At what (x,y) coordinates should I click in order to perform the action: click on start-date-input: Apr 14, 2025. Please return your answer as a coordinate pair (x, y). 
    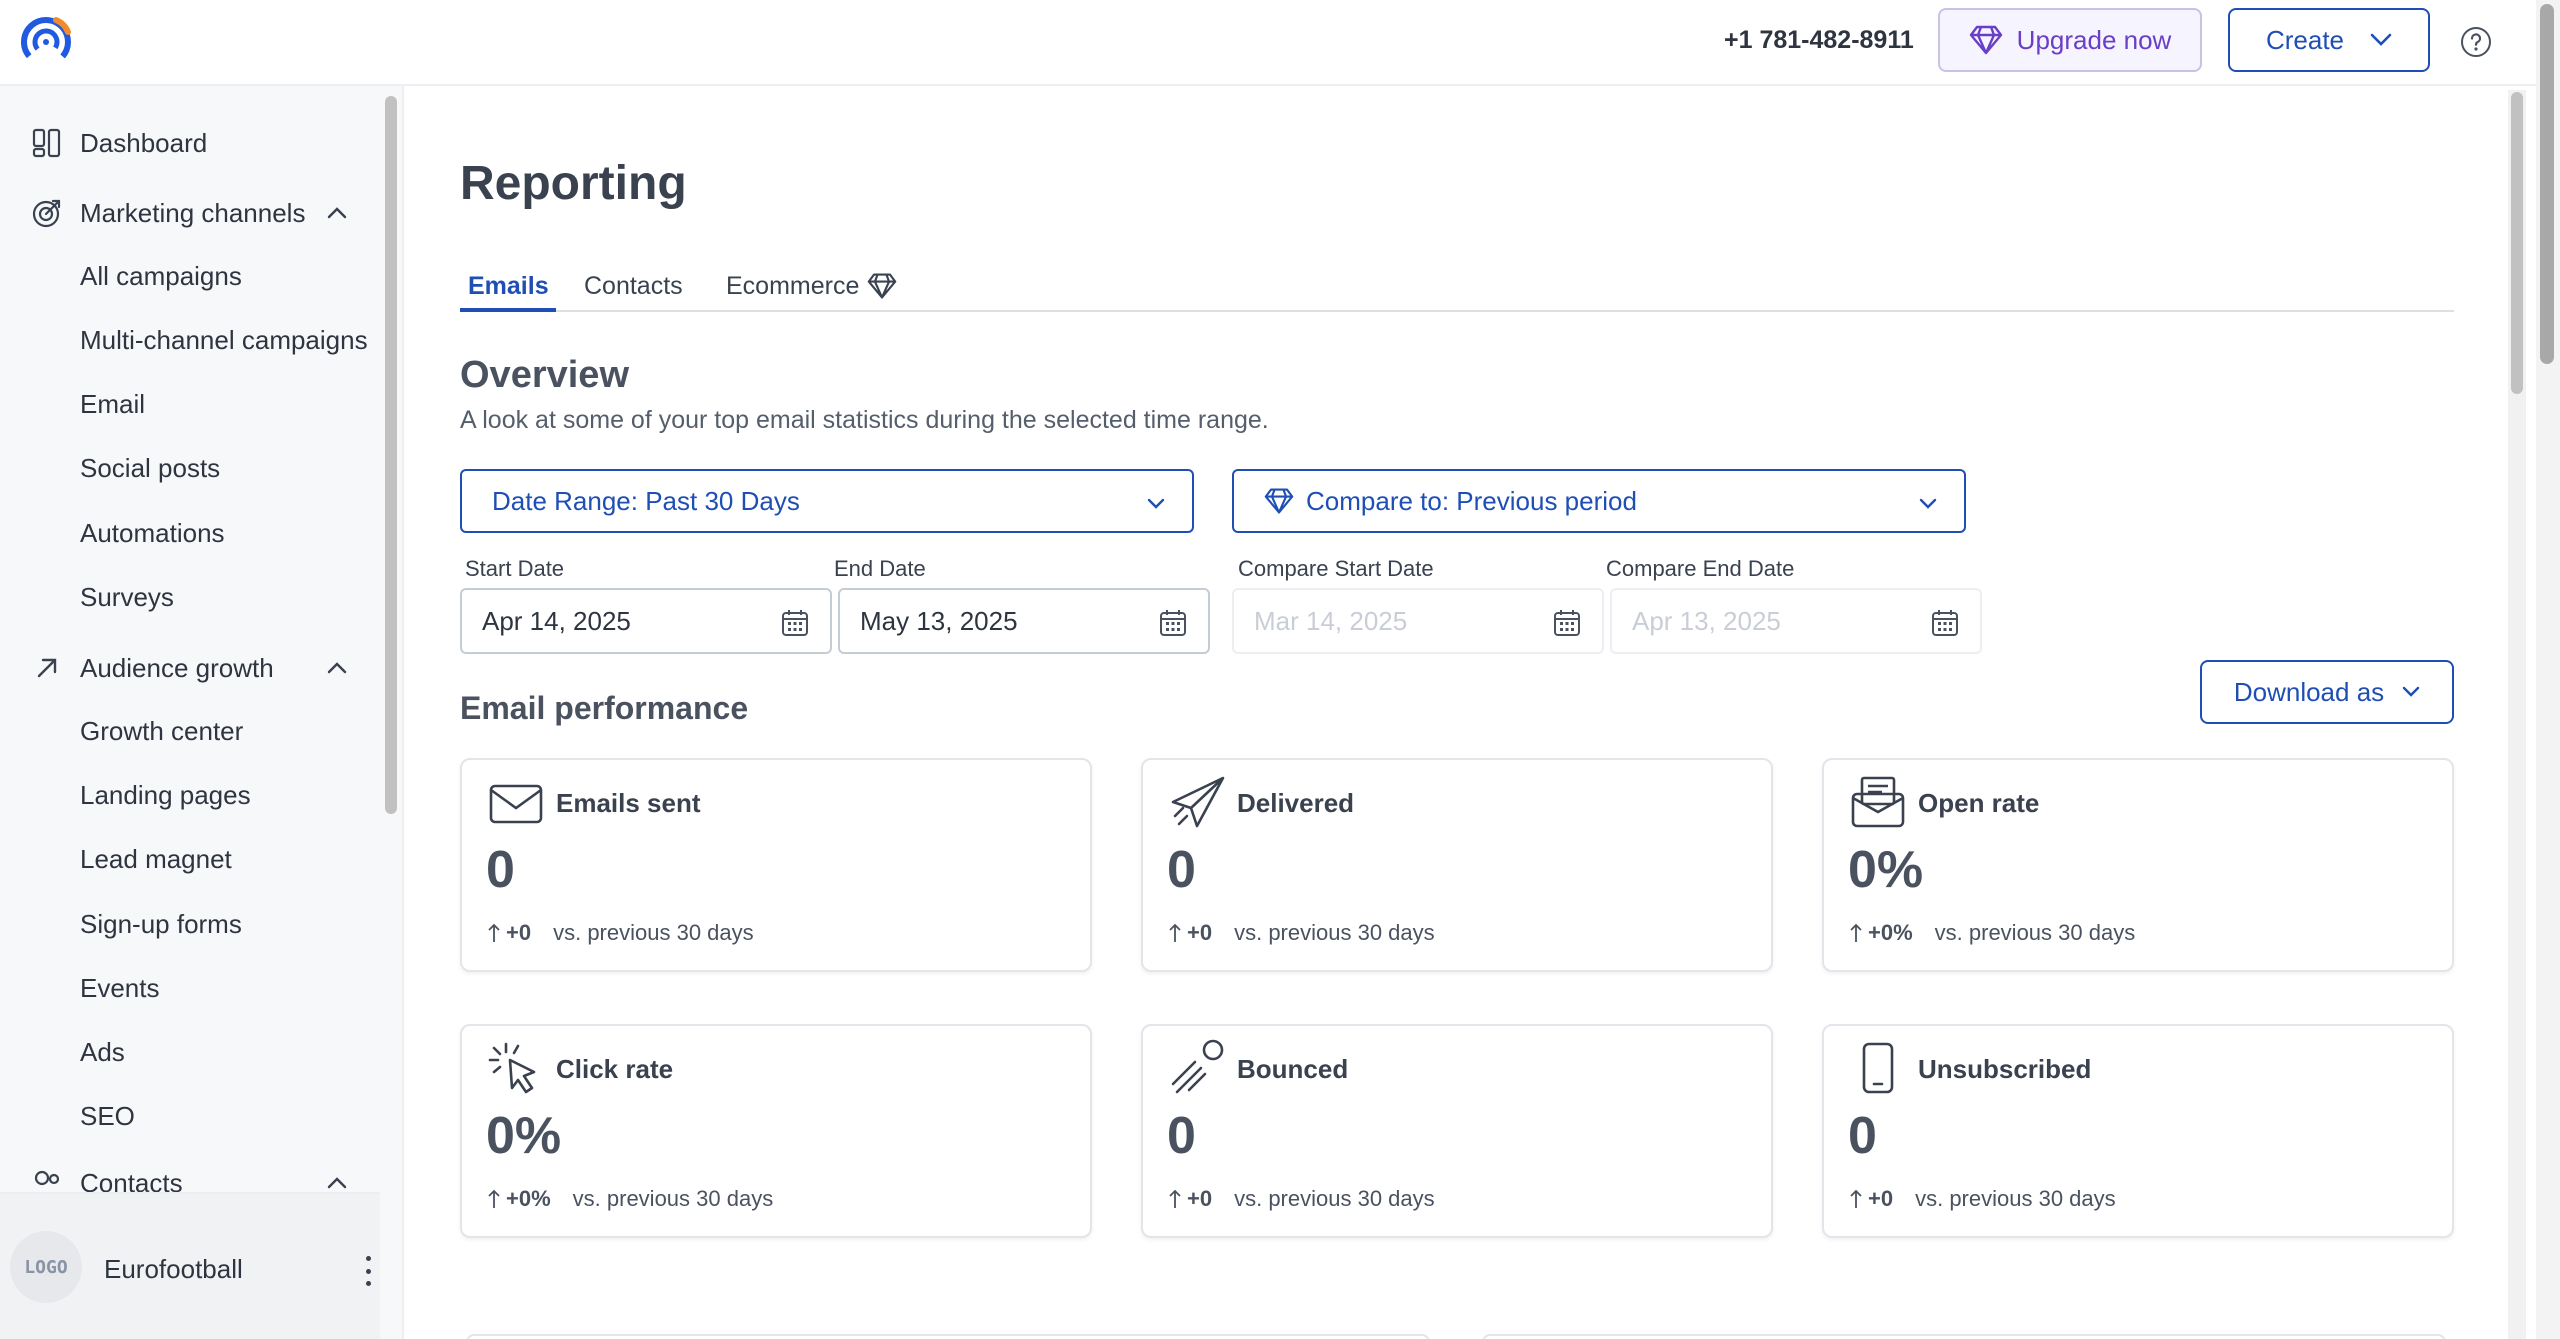
    Looking at the image, I should click on (646, 621).